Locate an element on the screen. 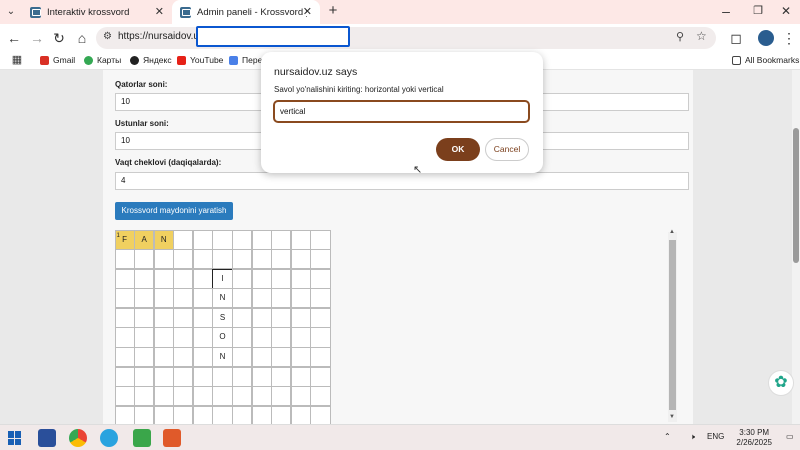 The height and width of the screenshot is (450, 800). taskbar-clock: 3:30 PM 2/26/2025 is located at coordinates (754, 438).